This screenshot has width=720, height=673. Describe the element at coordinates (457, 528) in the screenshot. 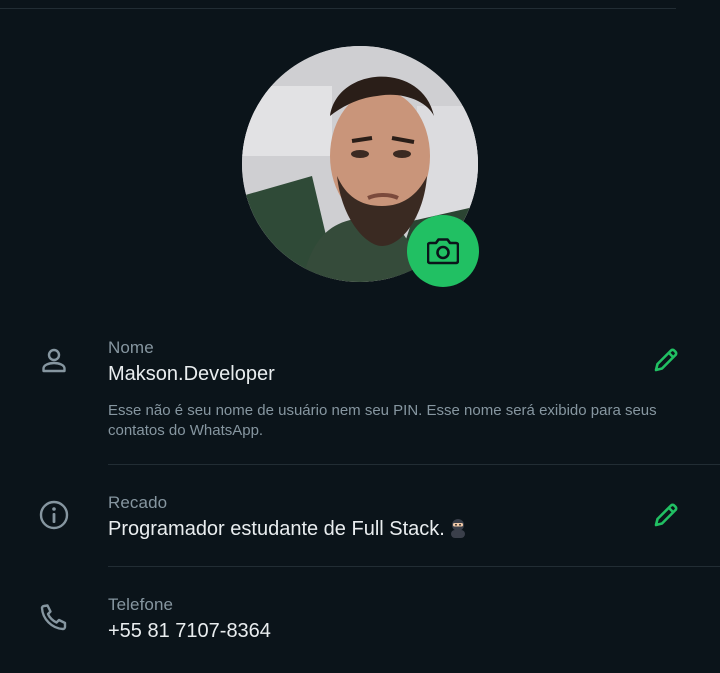

I see `ninja-emoji` at that location.